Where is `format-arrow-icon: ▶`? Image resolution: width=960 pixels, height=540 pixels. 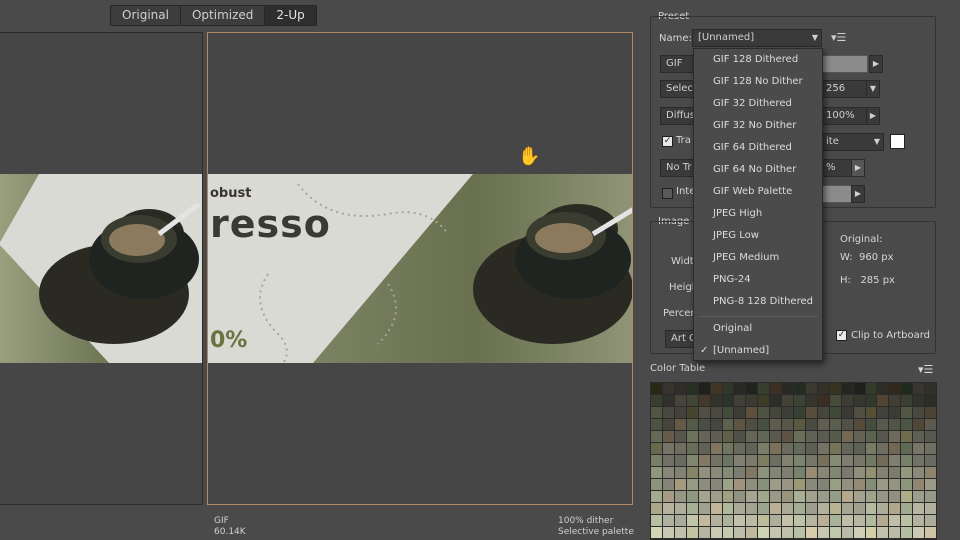 format-arrow-icon: ▶ is located at coordinates (876, 64).